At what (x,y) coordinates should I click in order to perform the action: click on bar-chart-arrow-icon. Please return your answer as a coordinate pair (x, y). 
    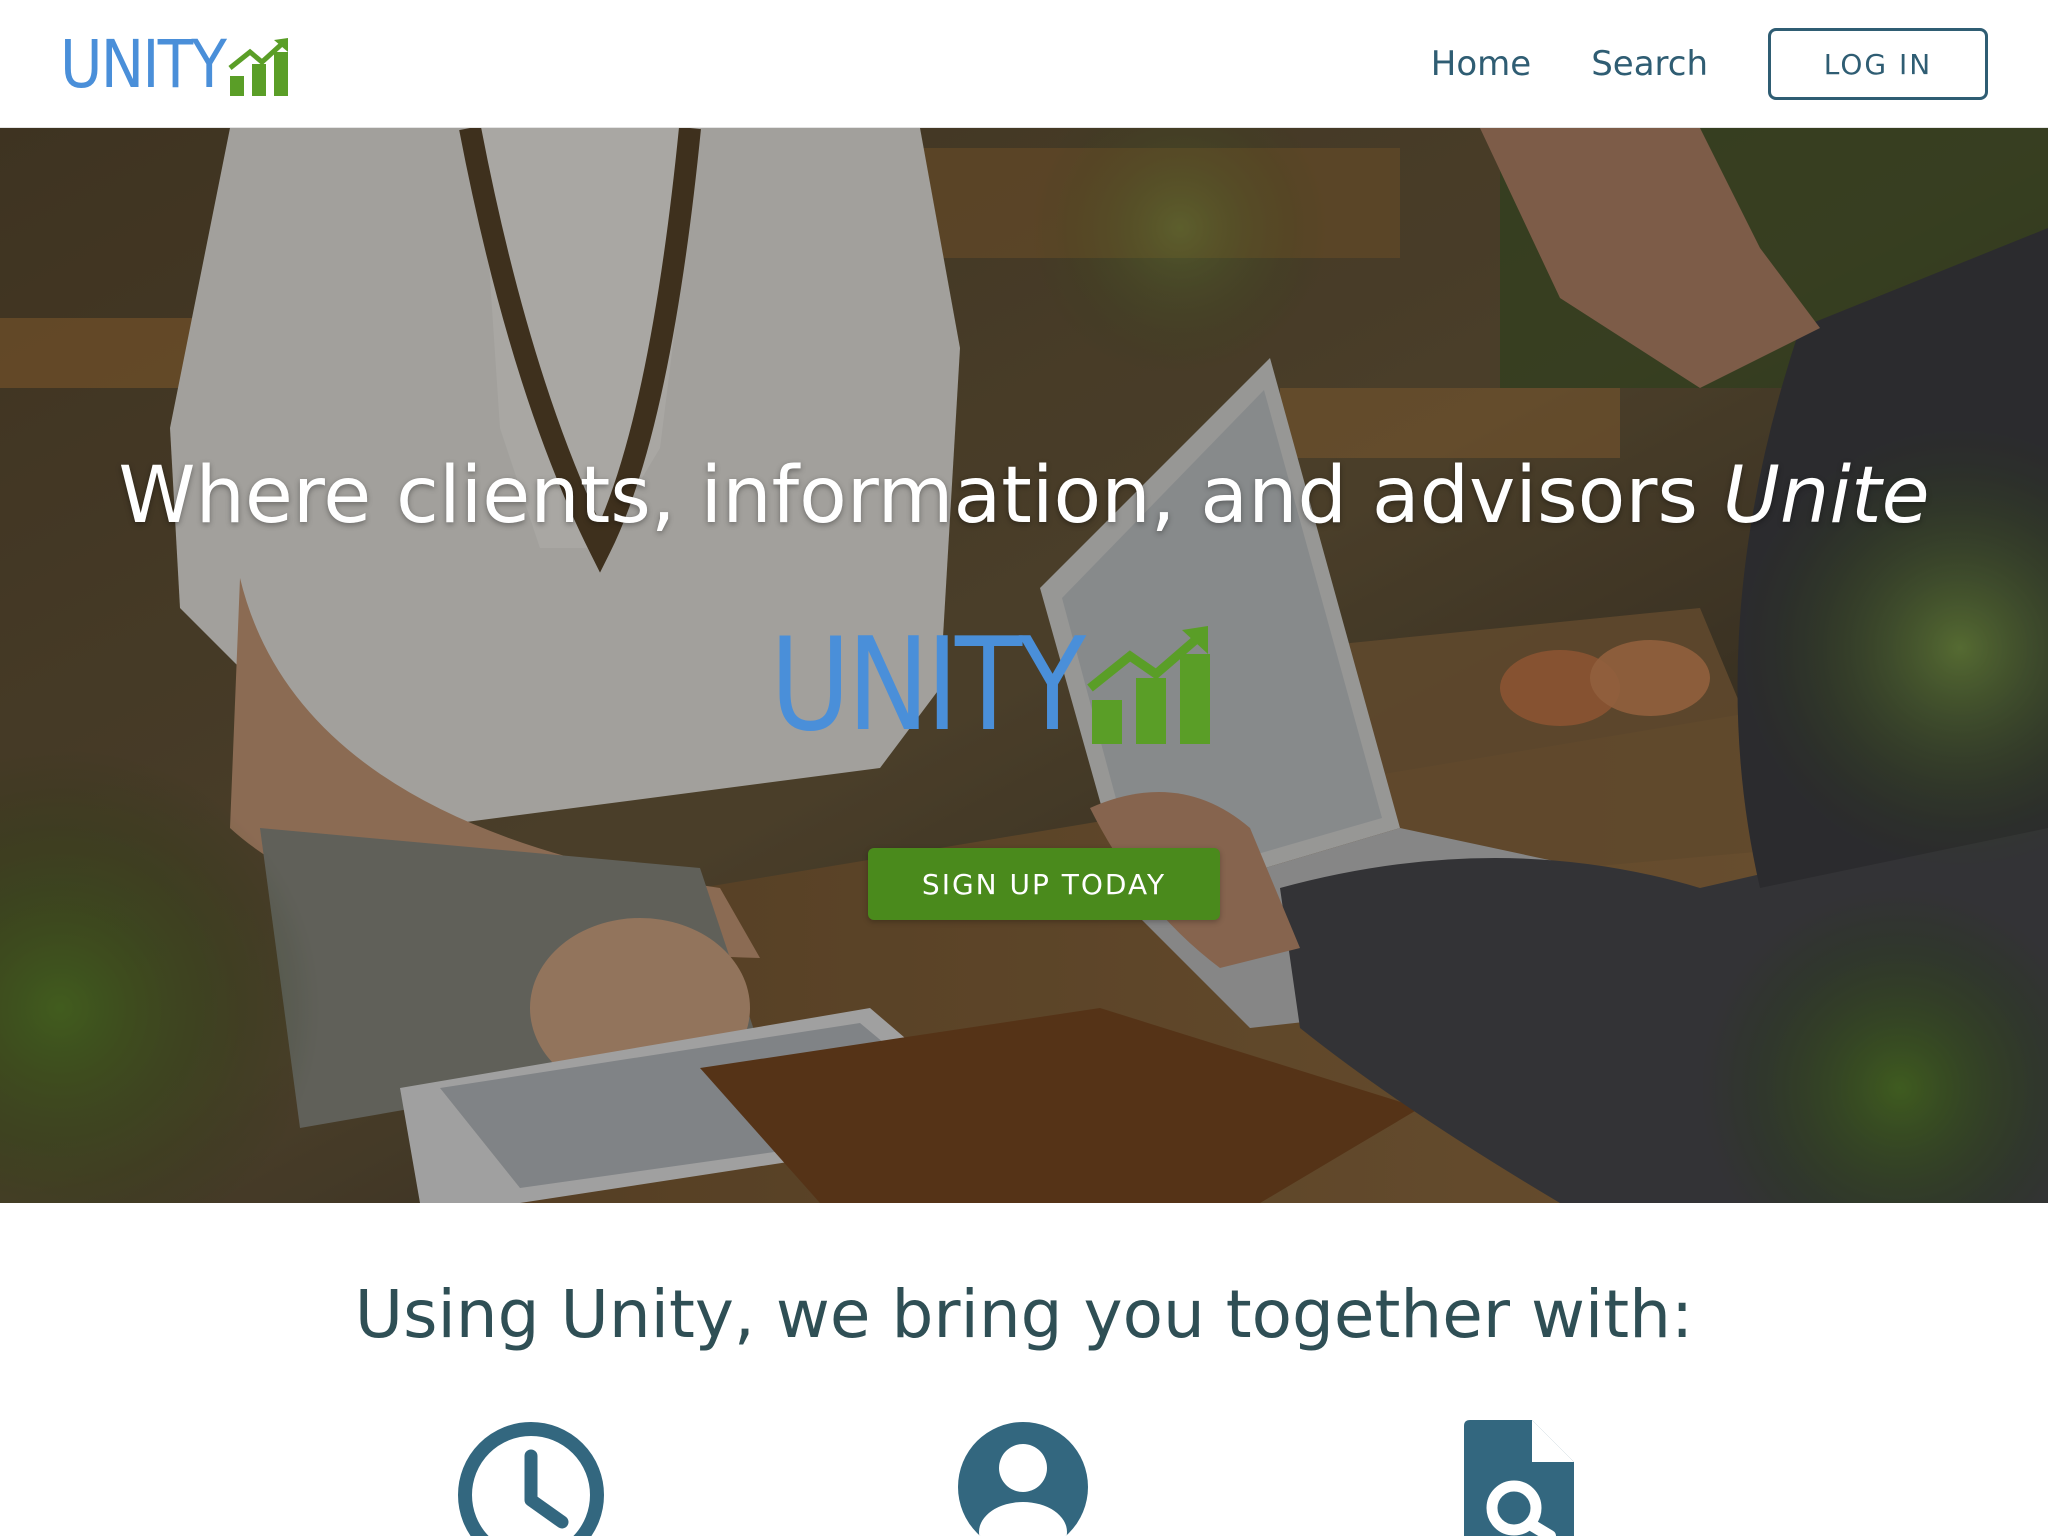
    Looking at the image, I should click on (258, 67).